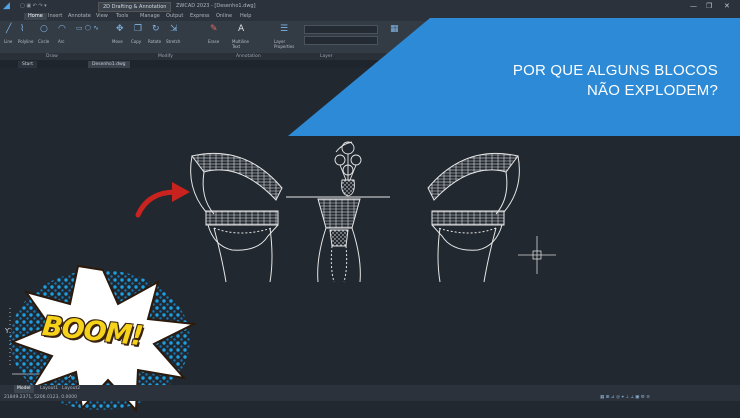  Describe the element at coordinates (473, 217) in the screenshot. I see `right-chair-block` at that location.